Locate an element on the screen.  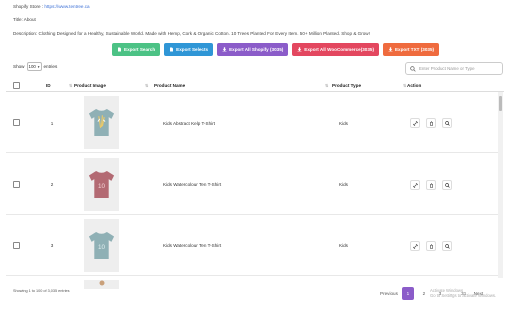
store-link: https://www.tentree.ca is located at coordinates (66, 6).